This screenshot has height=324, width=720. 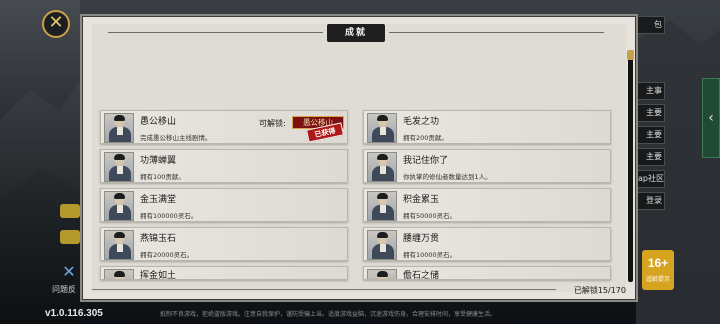 I want to click on side-menu-item-7: ap社区, so click(x=651, y=179).